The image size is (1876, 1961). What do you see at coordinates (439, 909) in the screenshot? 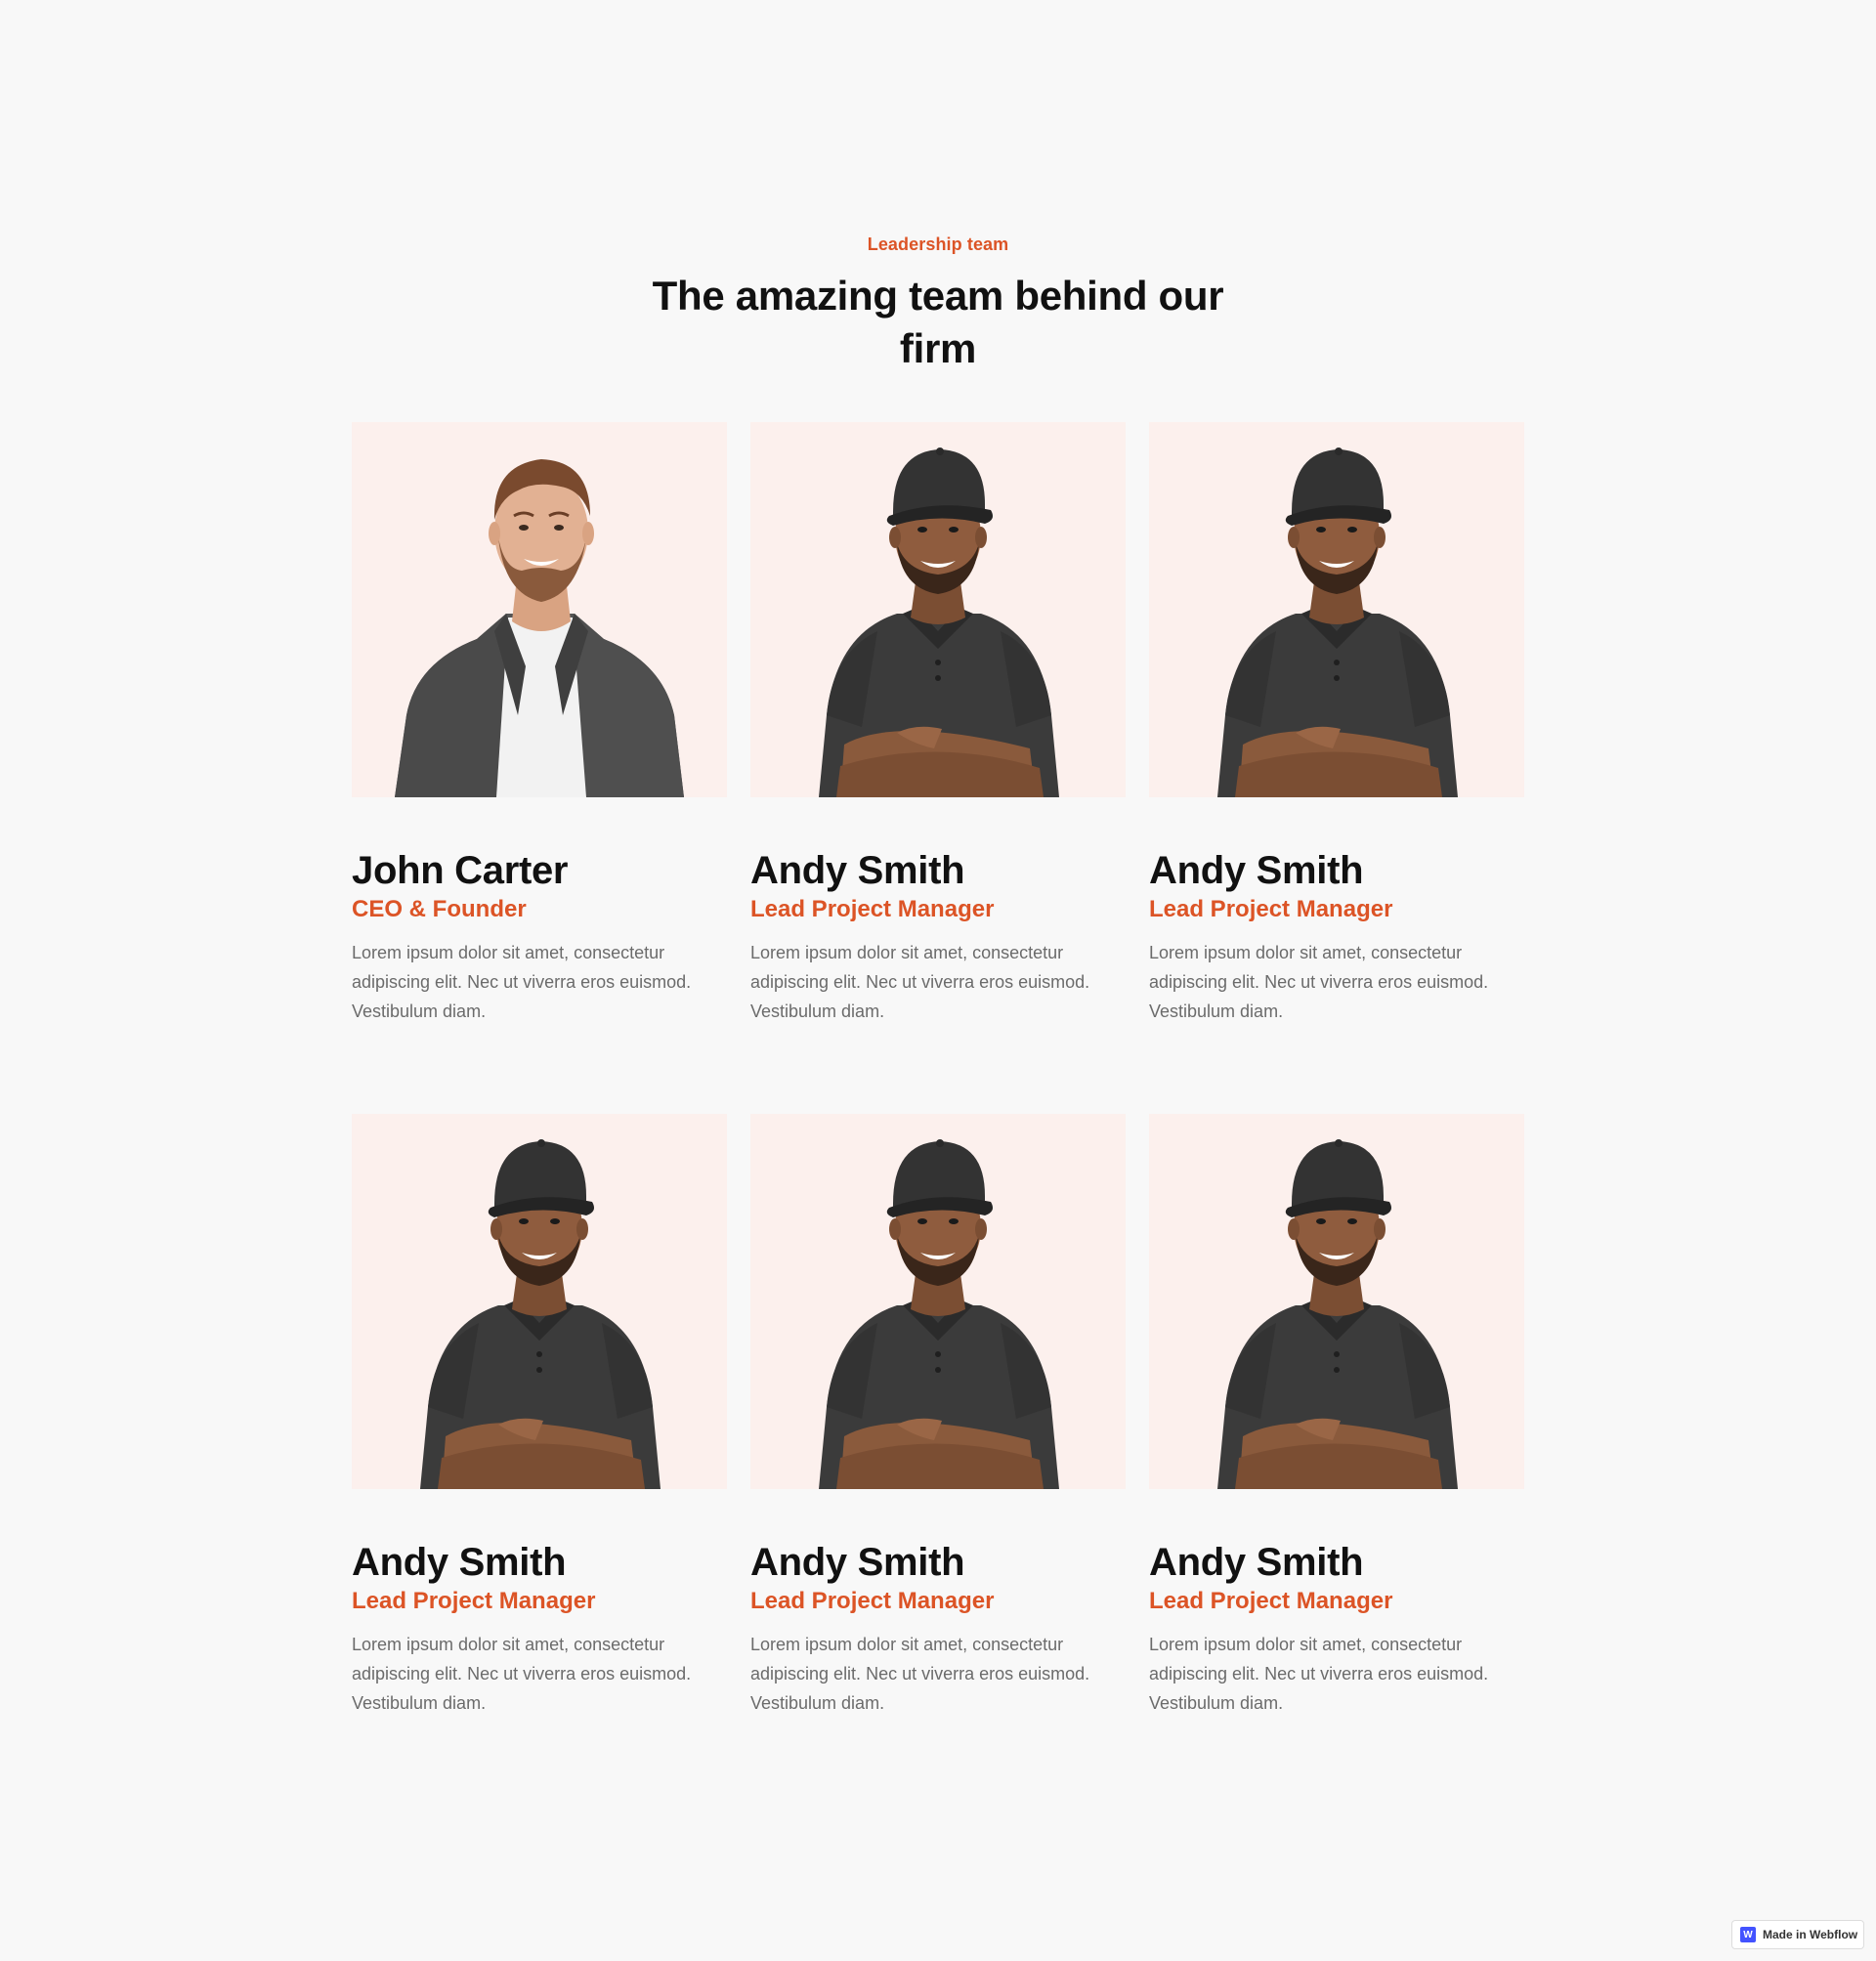
I see `team-member-role: CEO & Founder` at bounding box center [439, 909].